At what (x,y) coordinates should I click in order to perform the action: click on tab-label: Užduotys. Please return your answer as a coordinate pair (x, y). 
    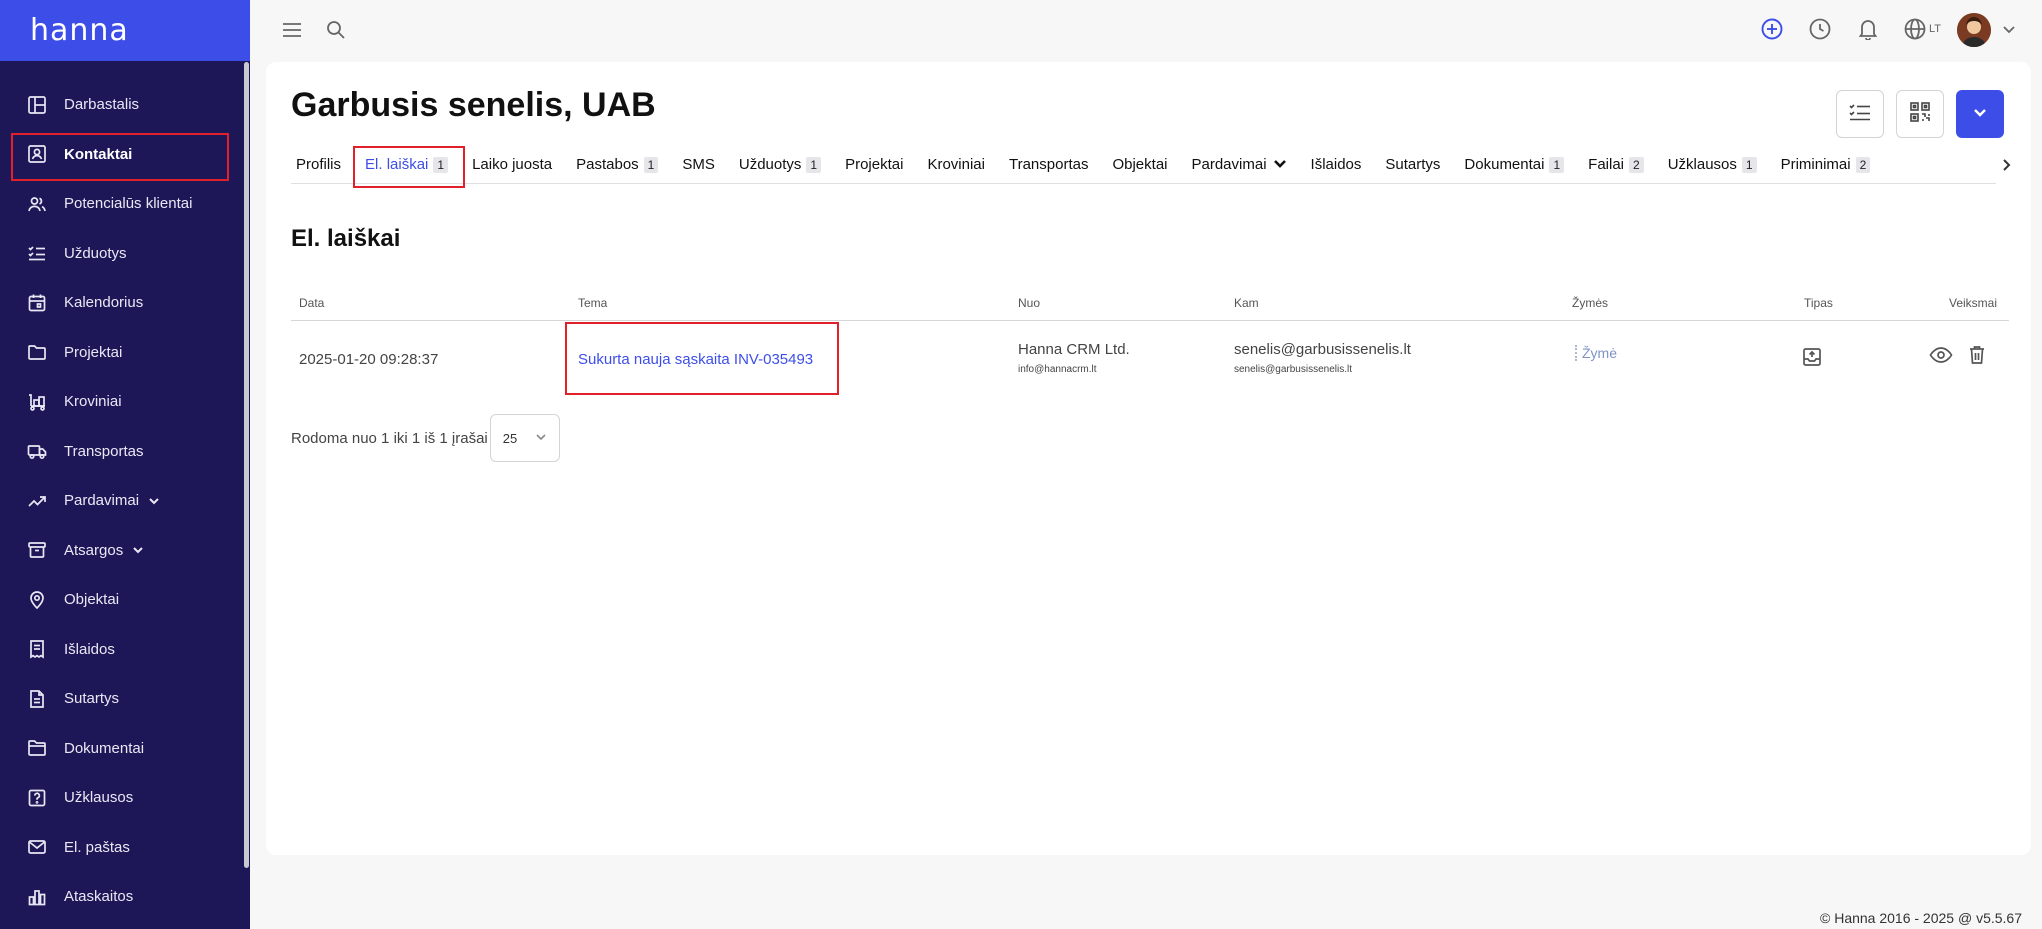
    Looking at the image, I should click on (770, 164).